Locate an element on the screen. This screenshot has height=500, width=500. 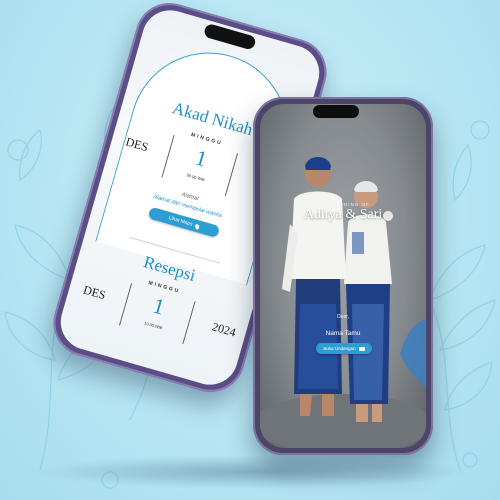
greeting-text: Dear, is located at coordinates (343, 317).